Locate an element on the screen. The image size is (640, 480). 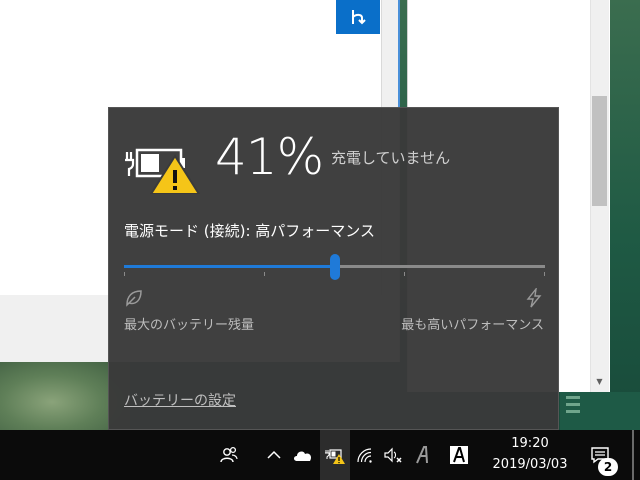
battery-tray-button is located at coordinates (335, 455).